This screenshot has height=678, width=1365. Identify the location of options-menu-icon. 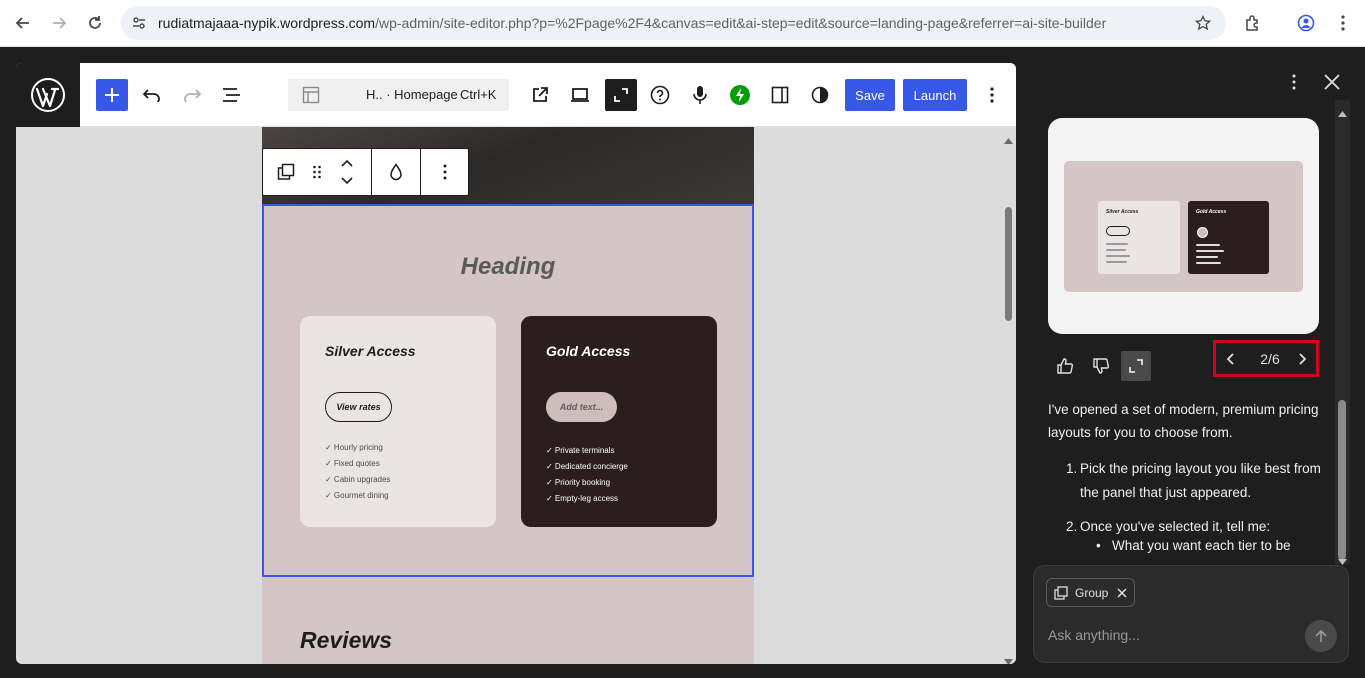
(992, 95).